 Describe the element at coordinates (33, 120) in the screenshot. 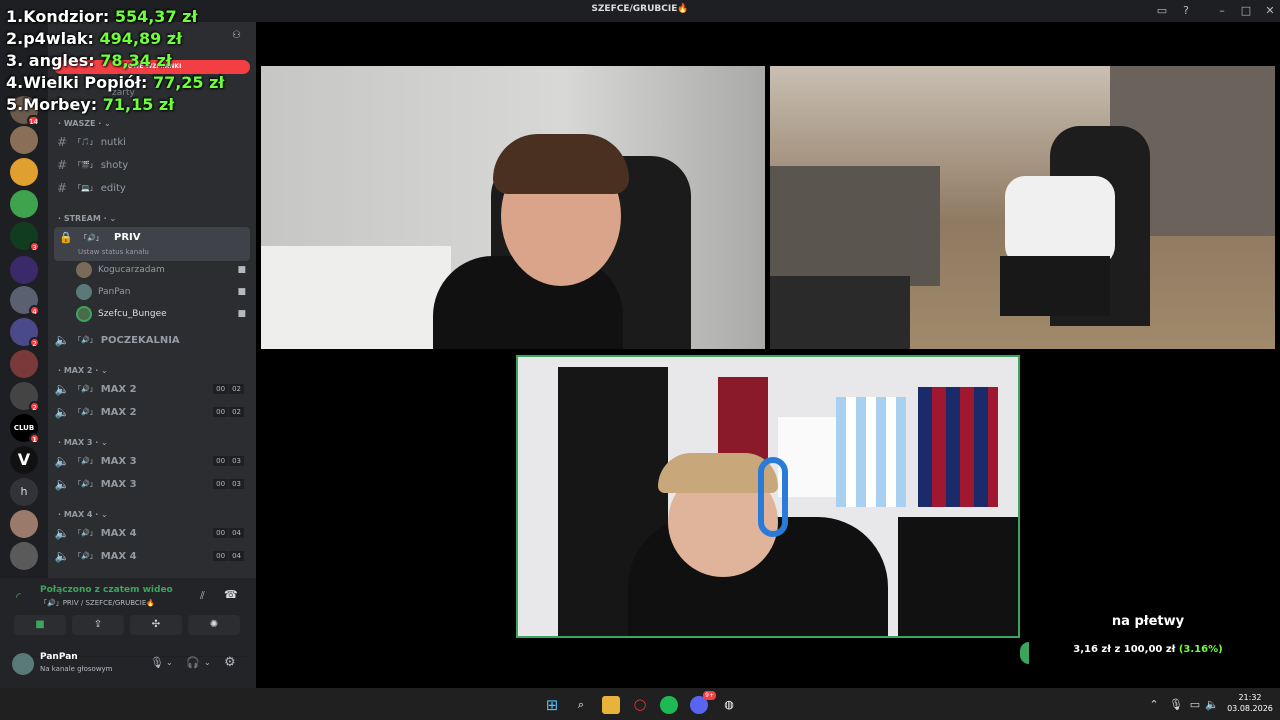

I see `mention-badge: 14` at that location.